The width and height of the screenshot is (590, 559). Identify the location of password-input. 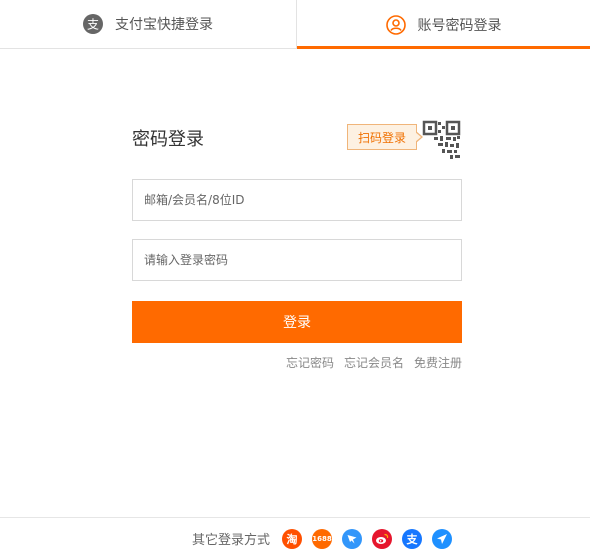
(297, 260).